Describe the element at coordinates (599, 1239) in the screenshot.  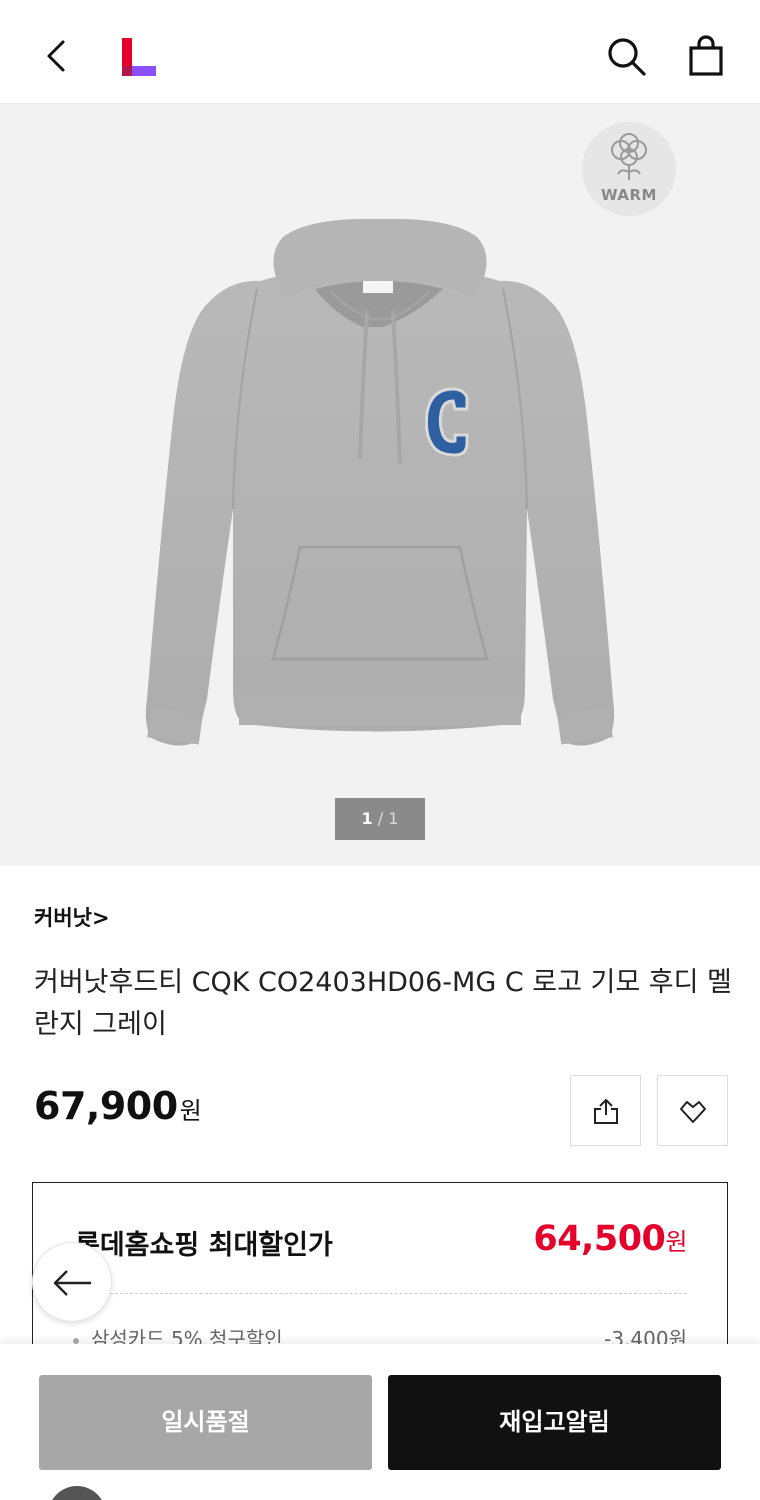
I see `discount-price-value: 64,500` at that location.